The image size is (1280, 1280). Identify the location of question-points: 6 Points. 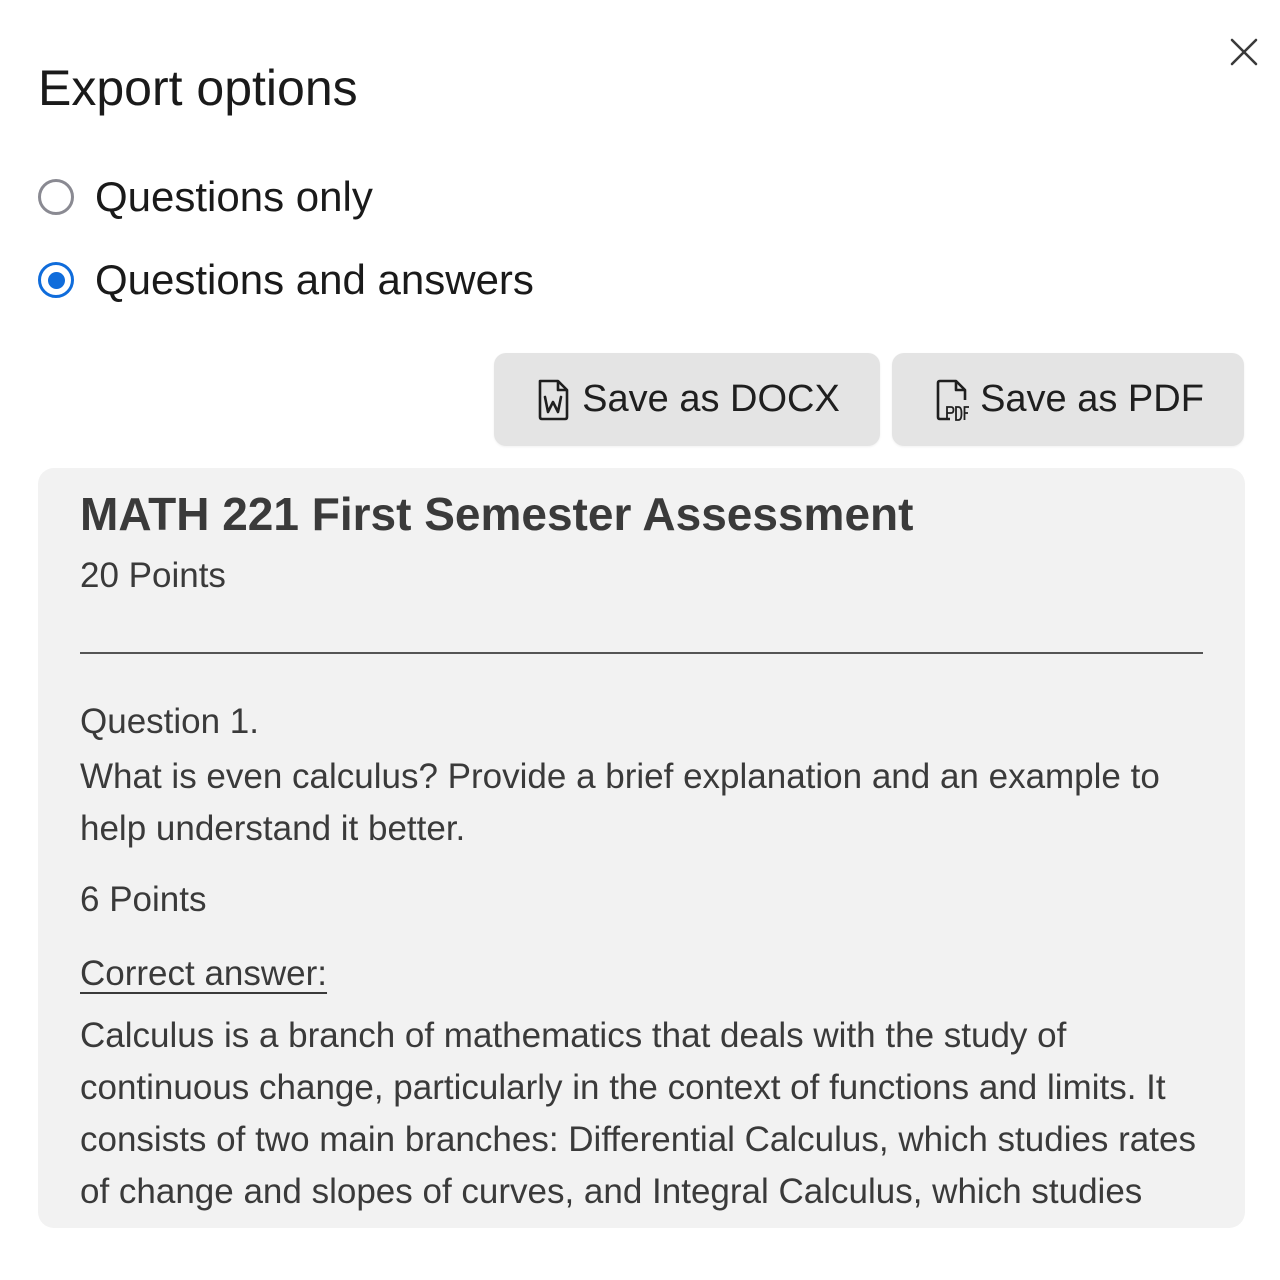
(143, 899).